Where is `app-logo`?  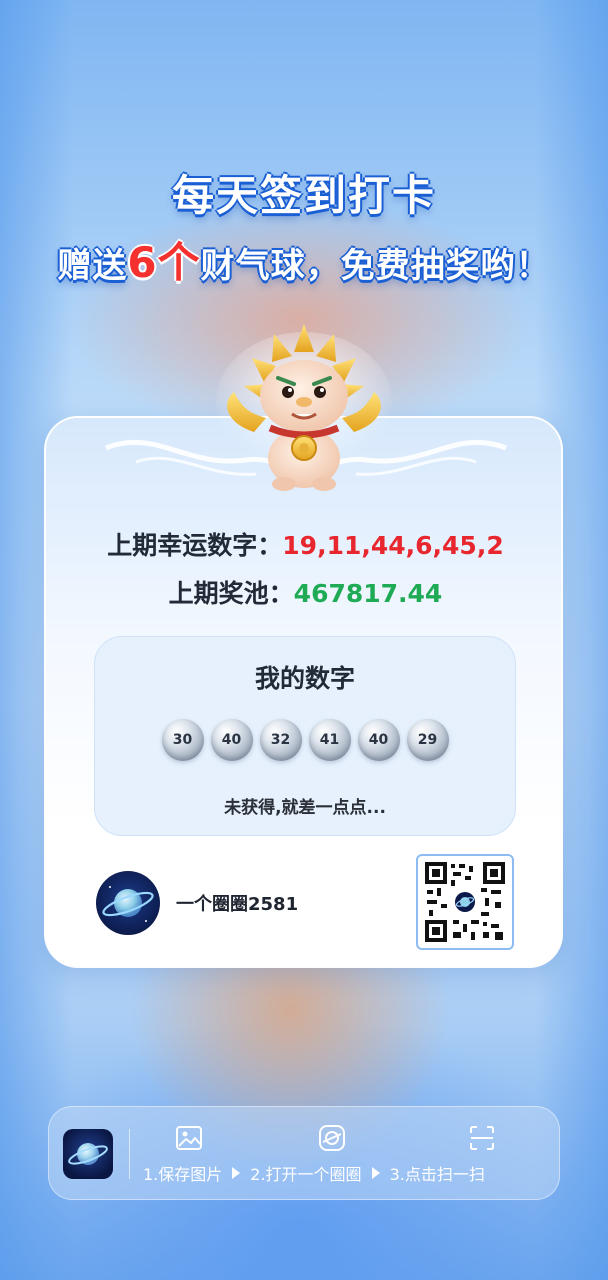 app-logo is located at coordinates (88, 1154).